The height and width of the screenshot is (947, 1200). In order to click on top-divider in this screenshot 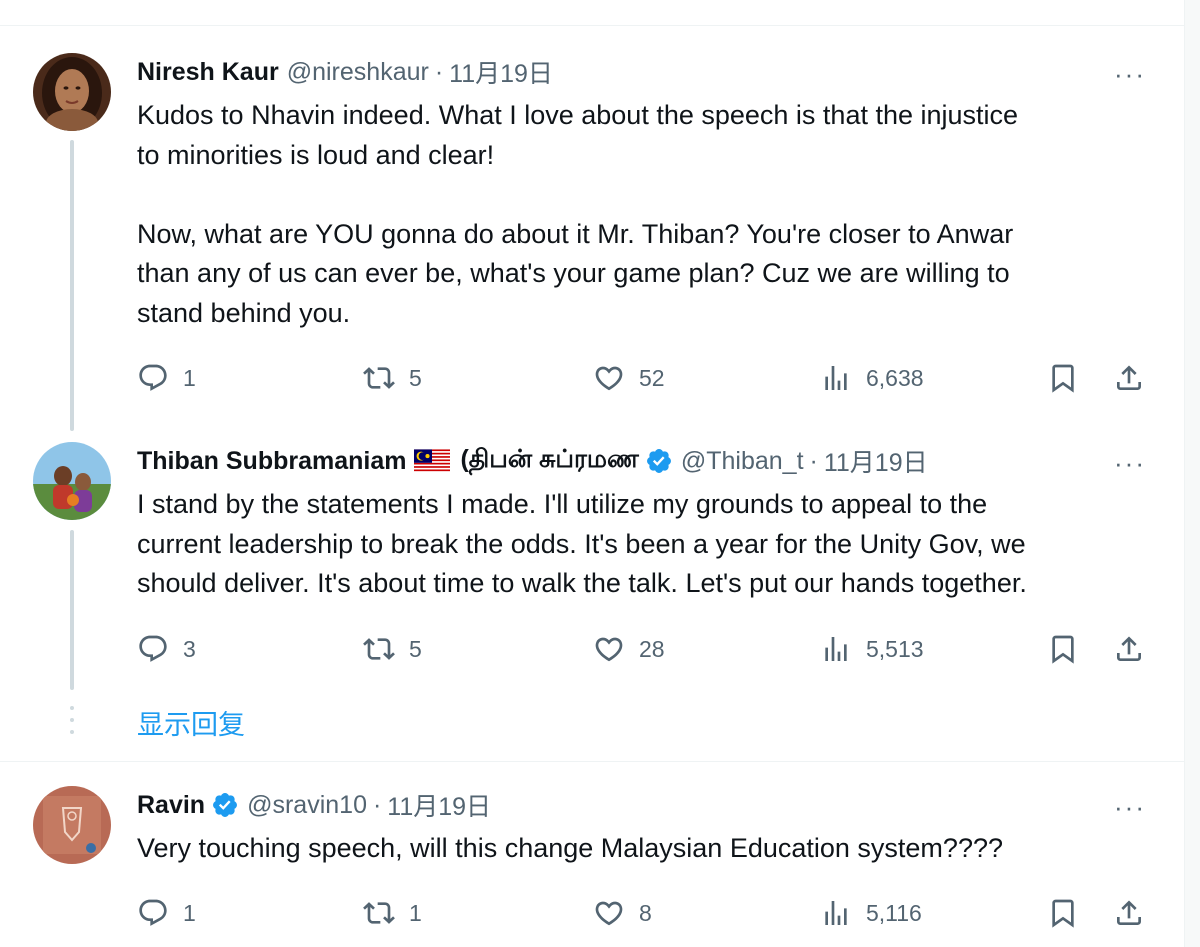, I will do `click(600, 25)`.